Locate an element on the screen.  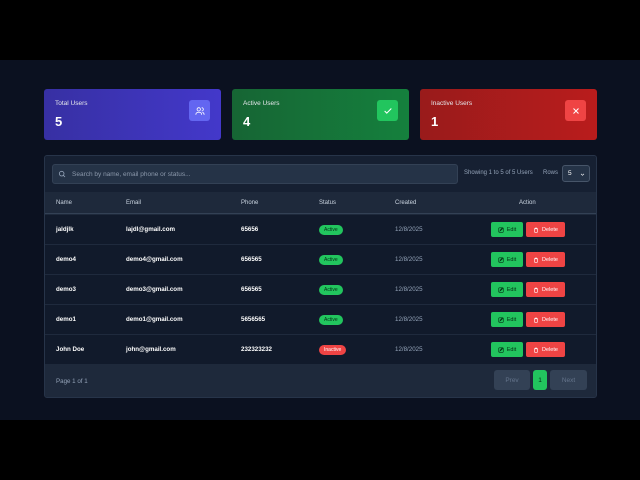
active-users-label: Active Users is located at coordinates (261, 103).